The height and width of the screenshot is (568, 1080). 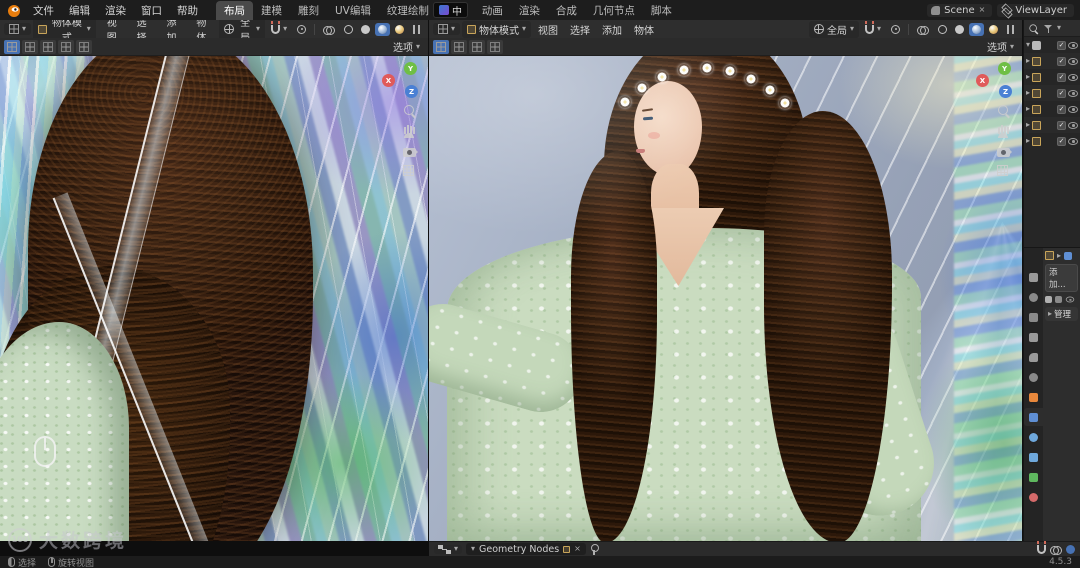 I want to click on gizmo-z-axis: Z, so click(x=411, y=91).